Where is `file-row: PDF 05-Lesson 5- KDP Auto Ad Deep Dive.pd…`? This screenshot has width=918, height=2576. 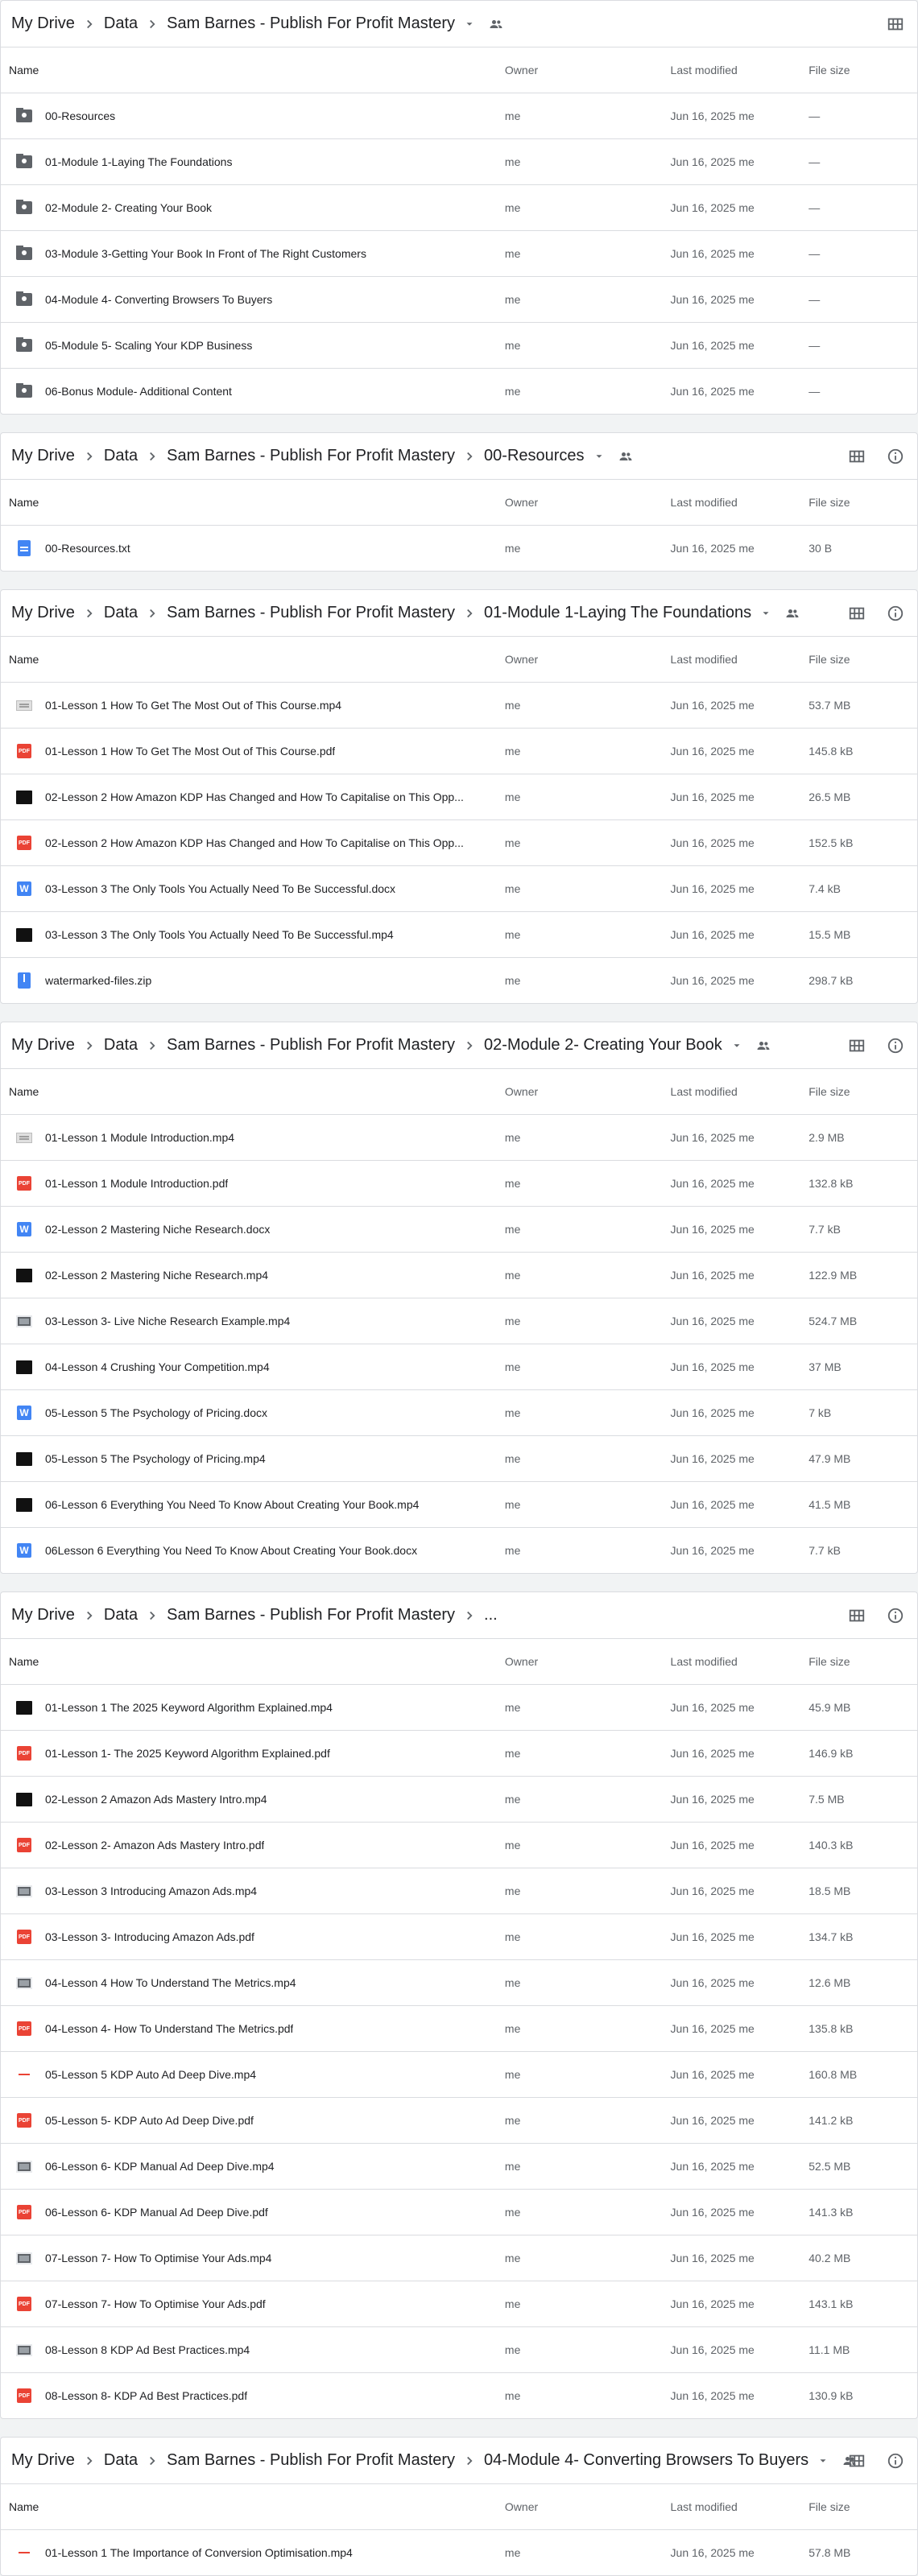
file-row: PDF 05-Lesson 5- KDP Auto Ad Deep Dive.pd… is located at coordinates (459, 2120).